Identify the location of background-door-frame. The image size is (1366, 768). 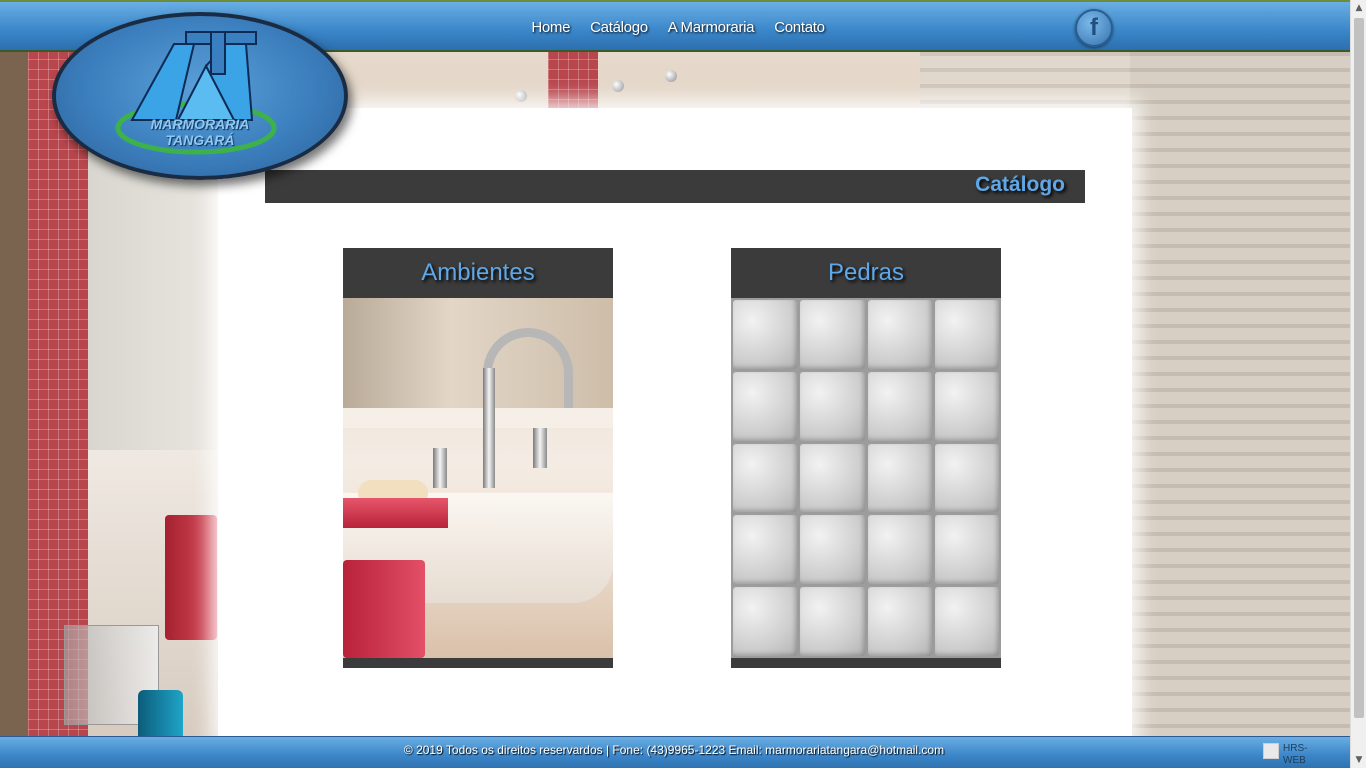
(14, 390).